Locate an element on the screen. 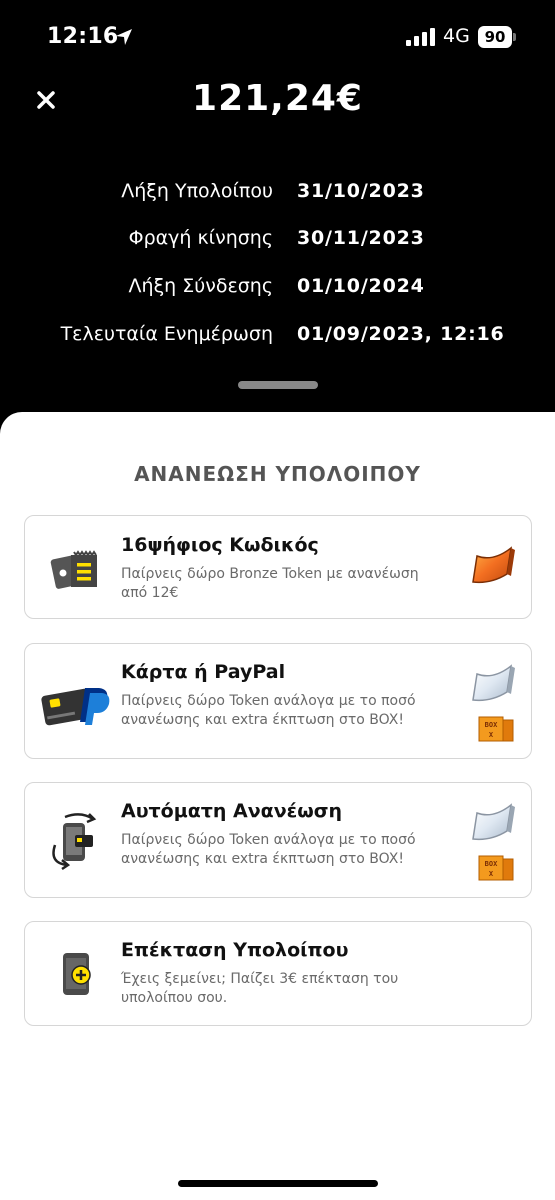 The width and height of the screenshot is (555, 1200). info-row-connection-expiry: Λήξη Σύνδεσης 01/10/2024 is located at coordinates (277, 290).